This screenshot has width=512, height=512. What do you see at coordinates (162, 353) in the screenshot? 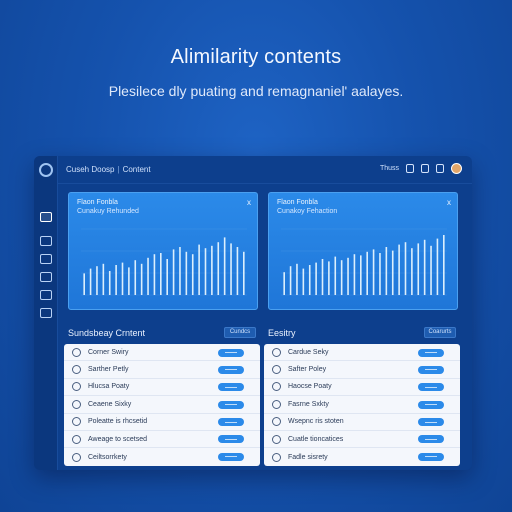
I see `list-item: Corner Swiry` at bounding box center [162, 353].